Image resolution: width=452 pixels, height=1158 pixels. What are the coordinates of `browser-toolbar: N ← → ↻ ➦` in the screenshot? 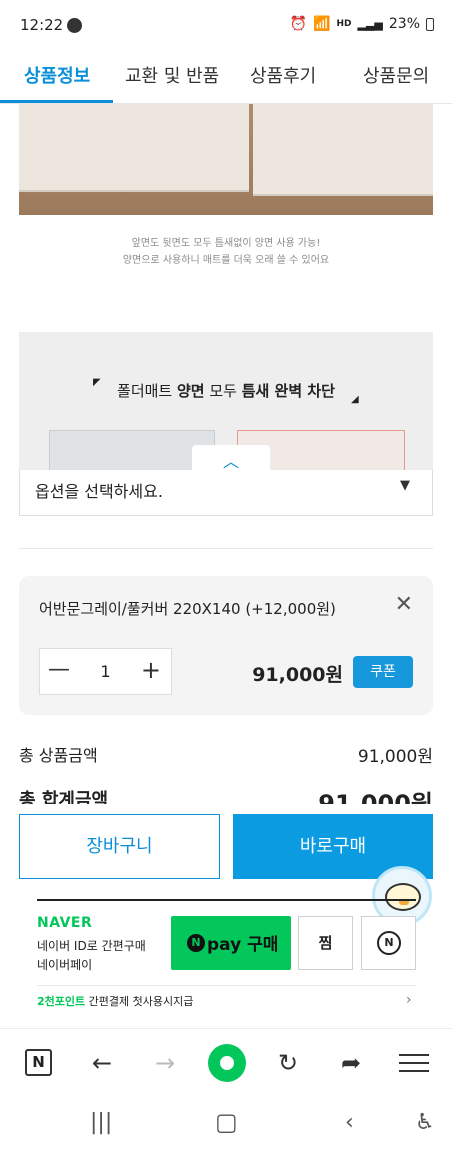 It's located at (226, 1063).